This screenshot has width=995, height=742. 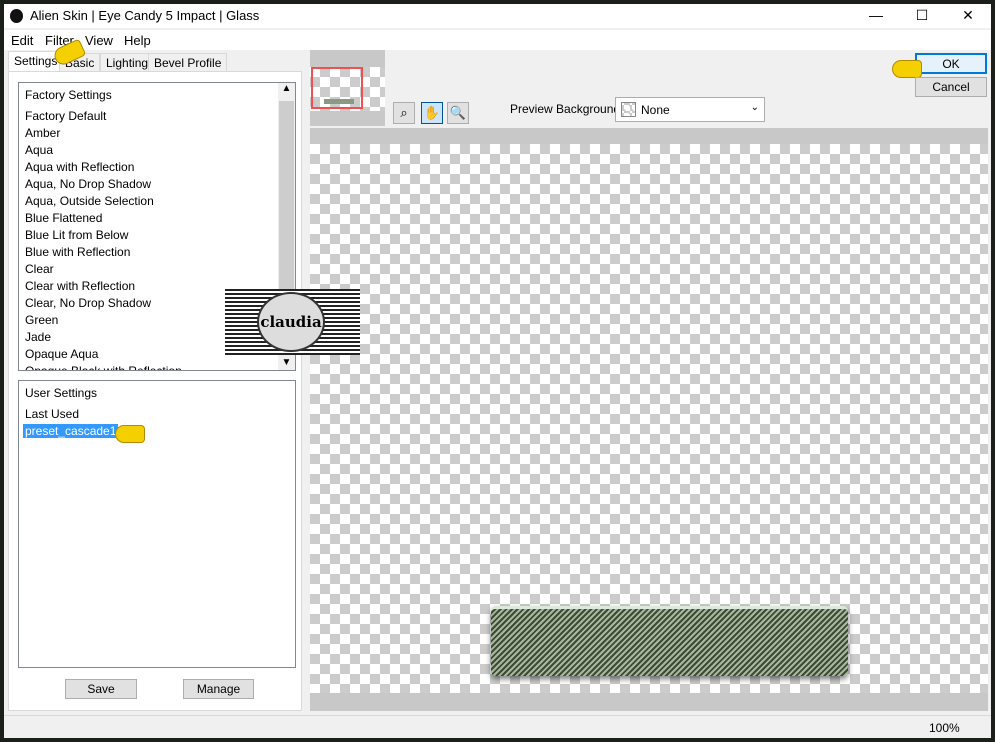 What do you see at coordinates (16, 16) in the screenshot?
I see `app-icon` at bounding box center [16, 16].